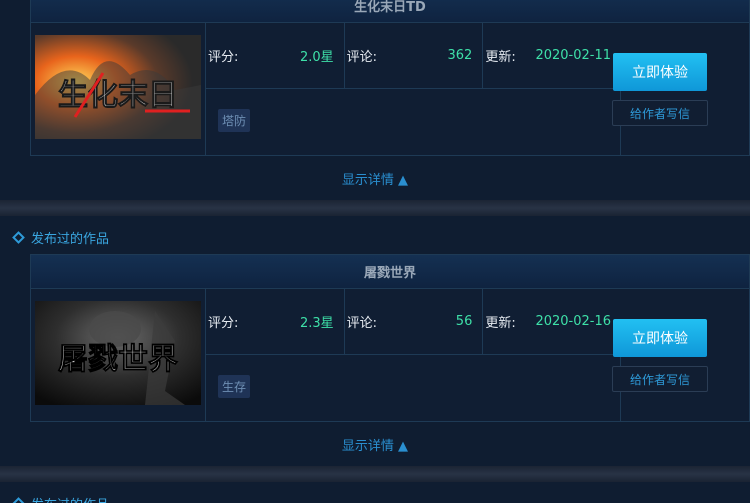  What do you see at coordinates (316, 323) in the screenshot?
I see `rating-value: 2.3星` at bounding box center [316, 323].